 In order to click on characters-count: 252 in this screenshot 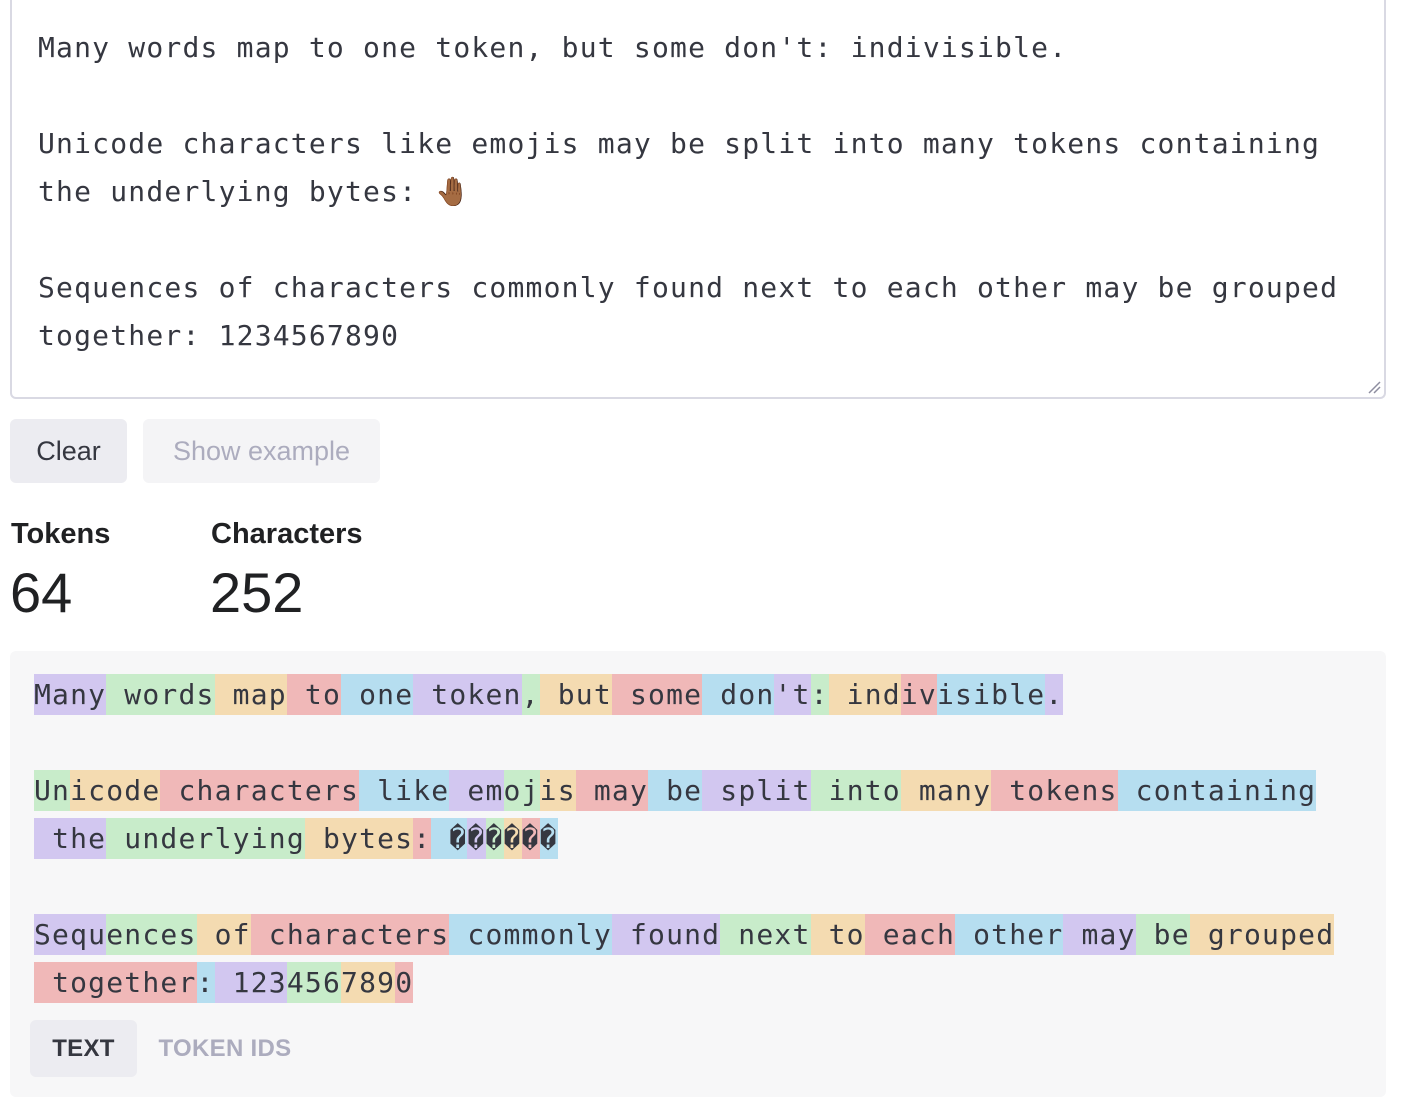, I will do `click(257, 592)`.